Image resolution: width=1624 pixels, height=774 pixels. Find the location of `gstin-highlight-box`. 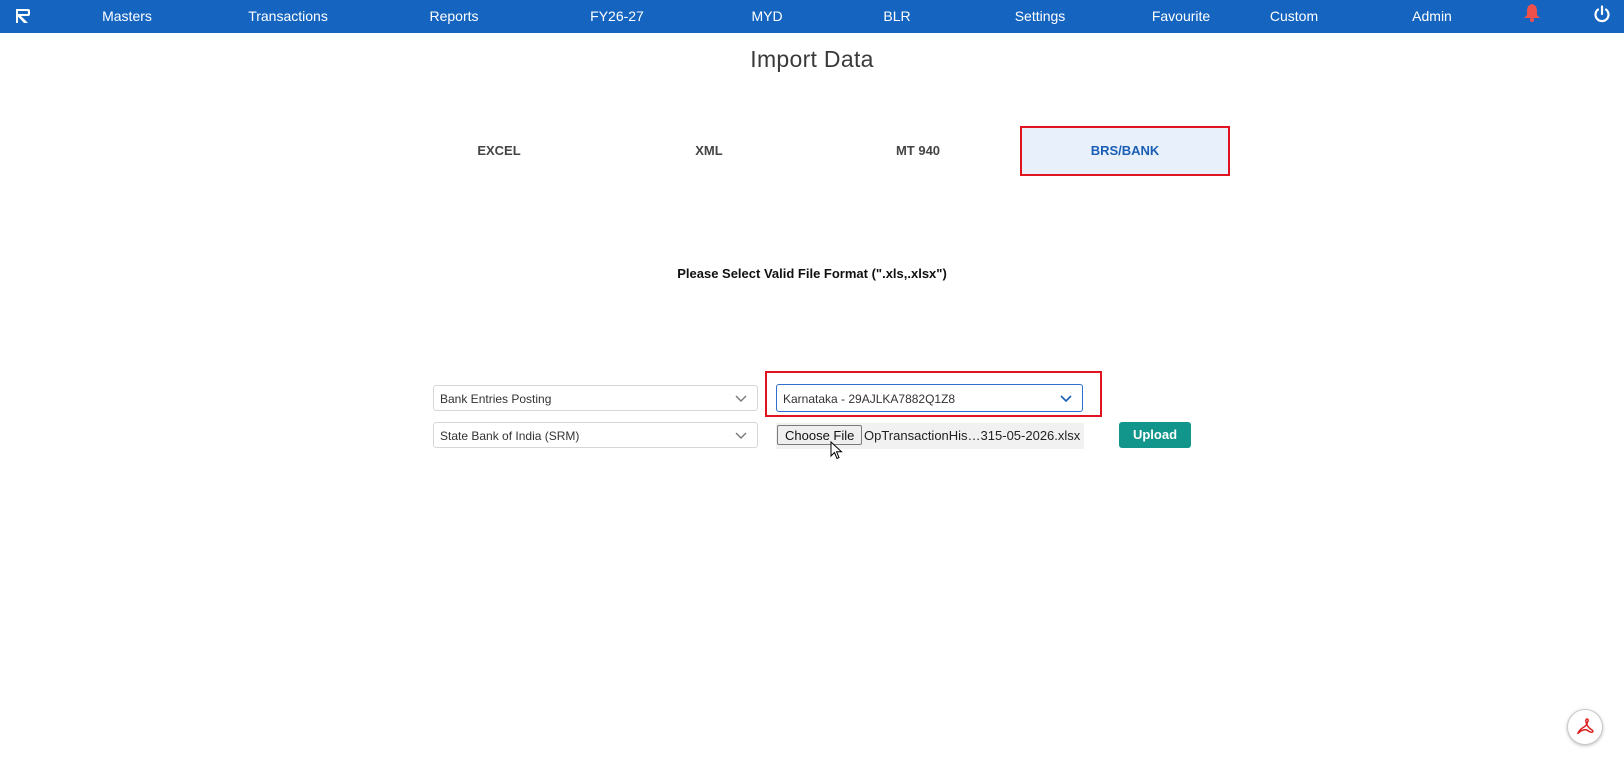

gstin-highlight-box is located at coordinates (933, 394).